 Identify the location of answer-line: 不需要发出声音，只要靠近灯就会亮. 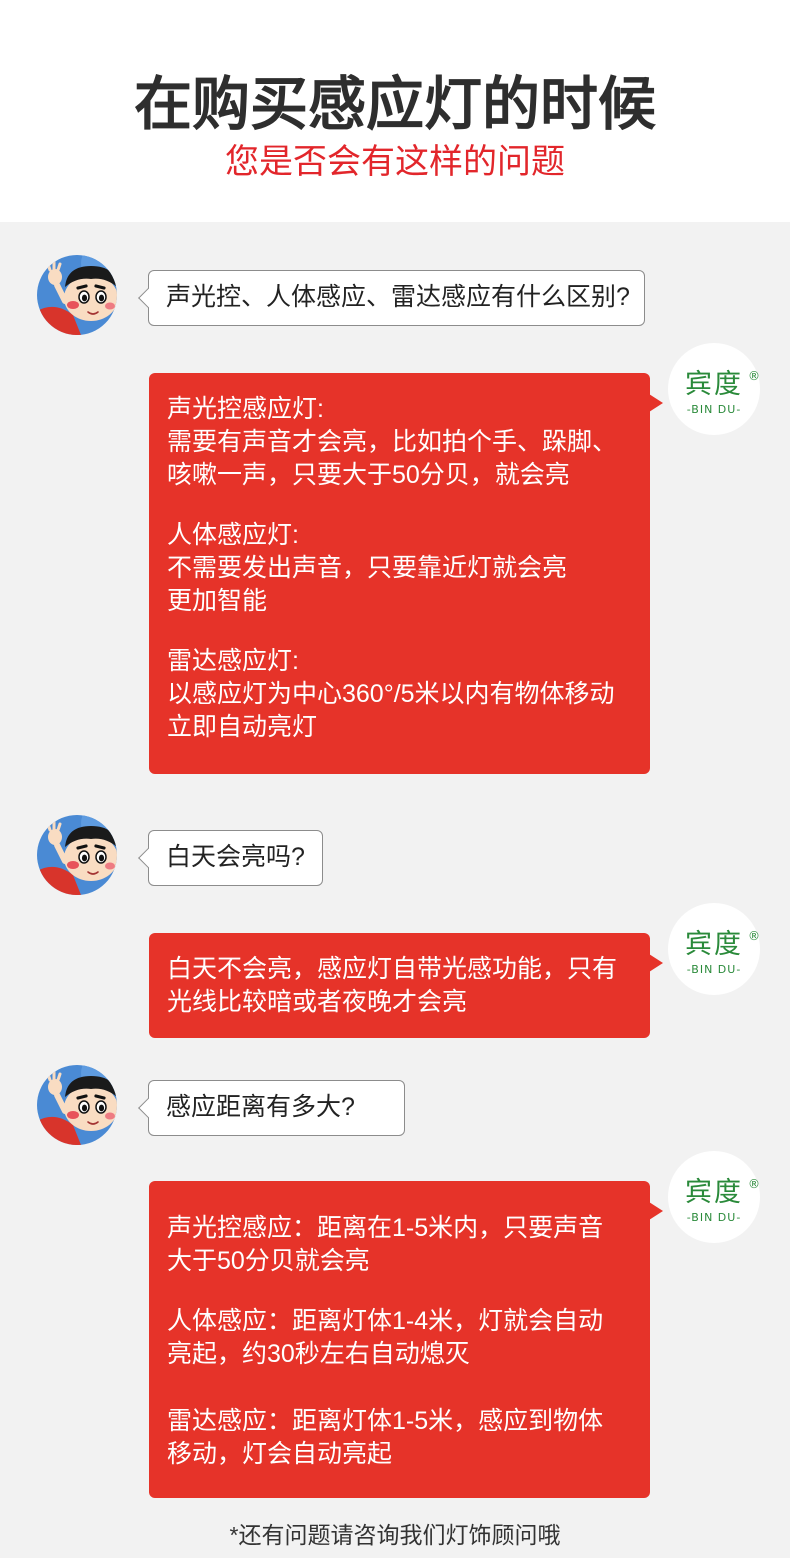
(367, 568).